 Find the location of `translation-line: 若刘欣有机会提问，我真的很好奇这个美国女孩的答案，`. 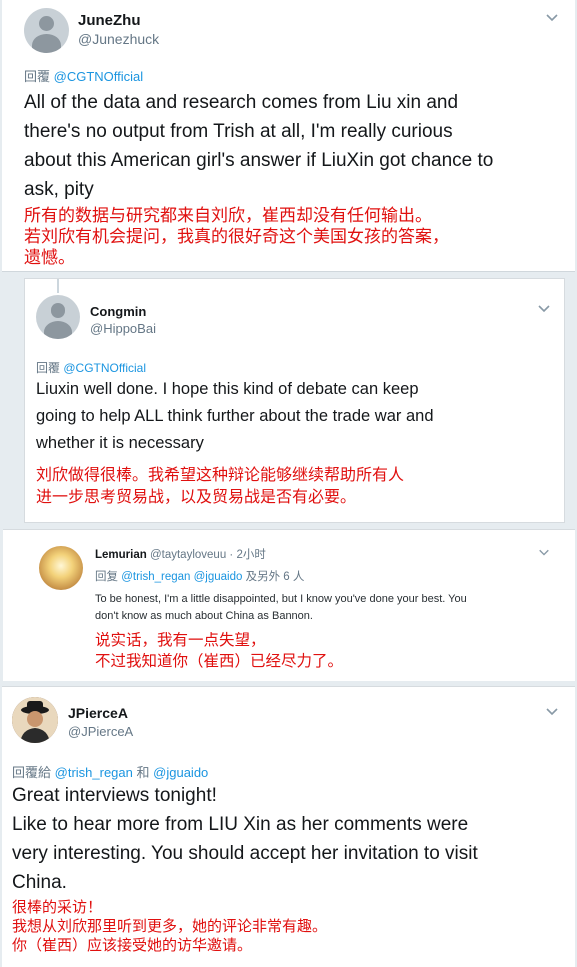

translation-line: 若刘欣有机会提问，我真的很好奇这个美国女孩的答案， is located at coordinates (236, 236).